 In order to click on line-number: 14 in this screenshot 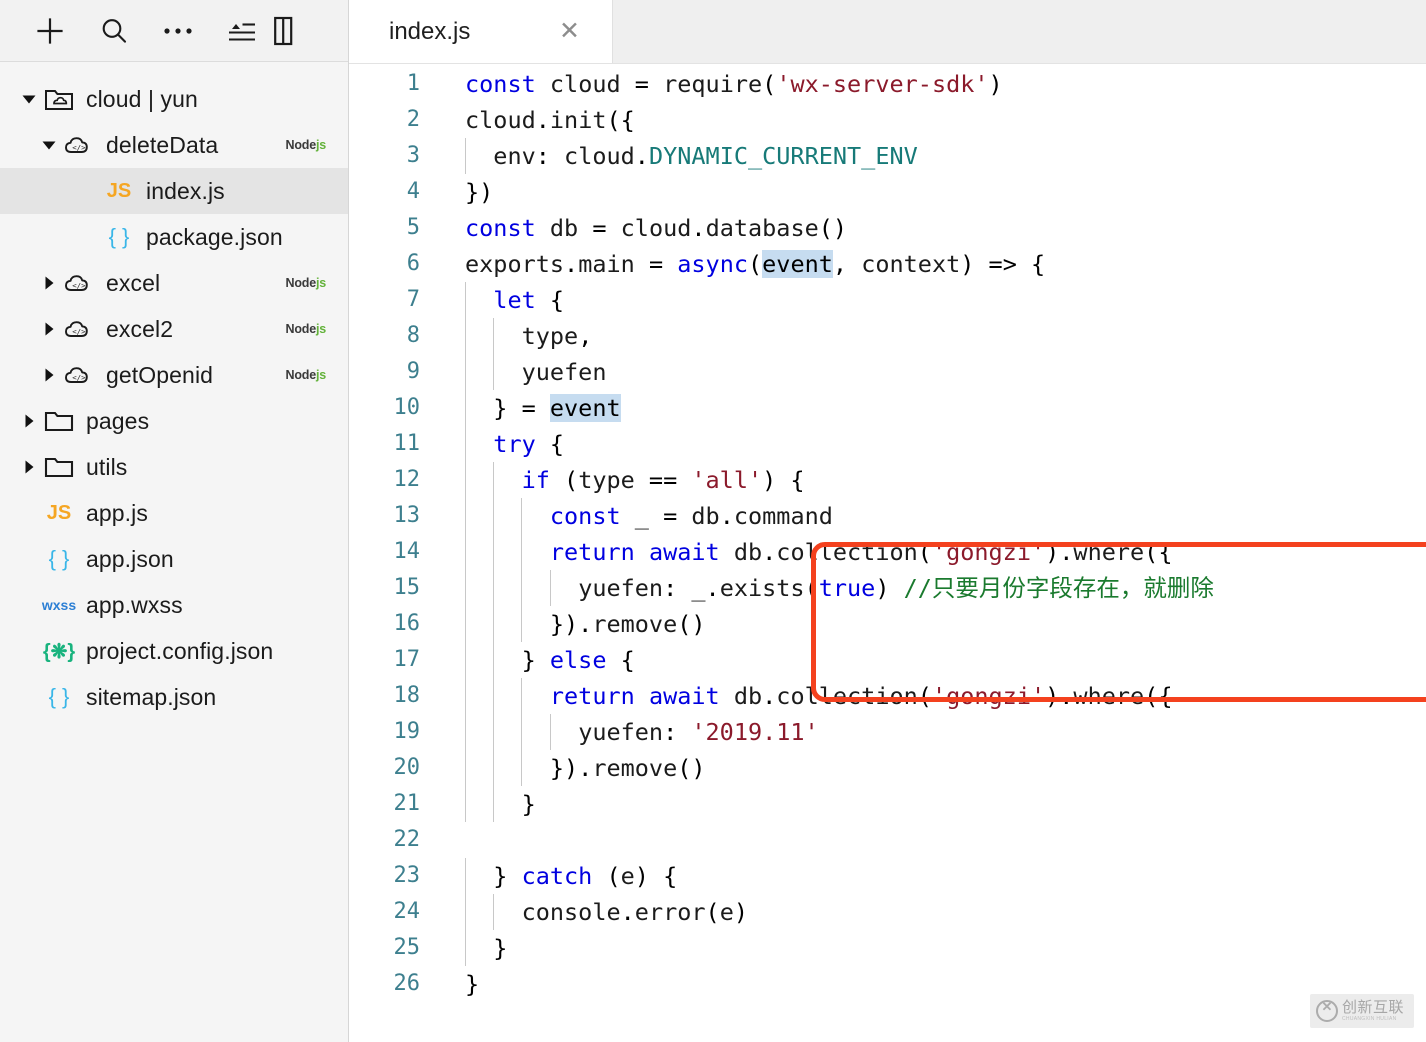, I will do `click(407, 551)`.